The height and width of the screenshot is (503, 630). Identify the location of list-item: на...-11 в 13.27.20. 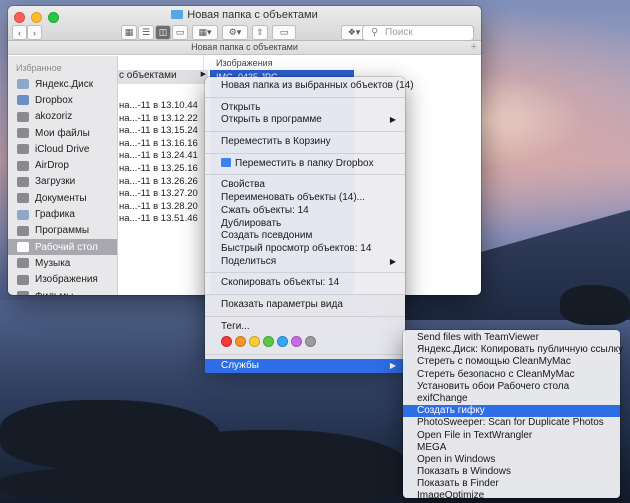
(158, 194).